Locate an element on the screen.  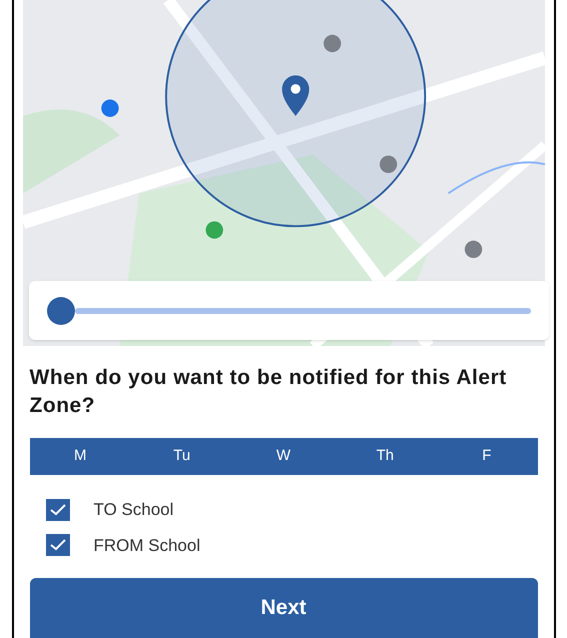
checkbox-label: FROM School is located at coordinates (147, 545).